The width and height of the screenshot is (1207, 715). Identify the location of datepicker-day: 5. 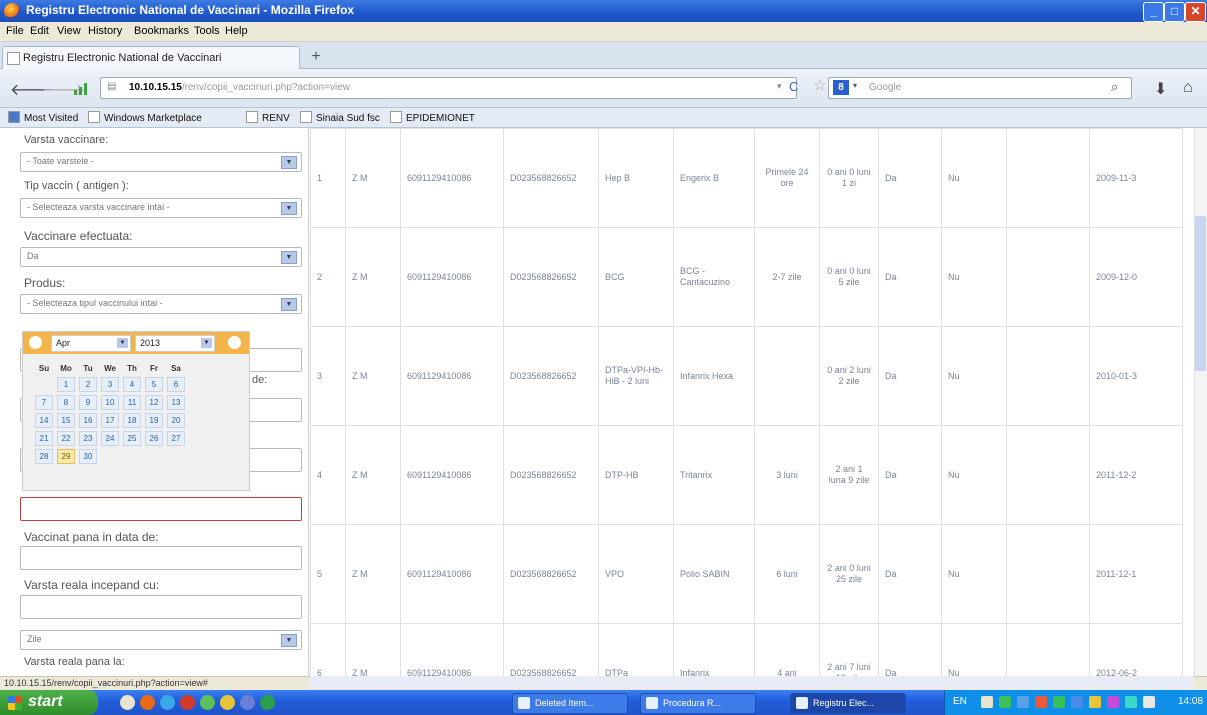
(154, 384).